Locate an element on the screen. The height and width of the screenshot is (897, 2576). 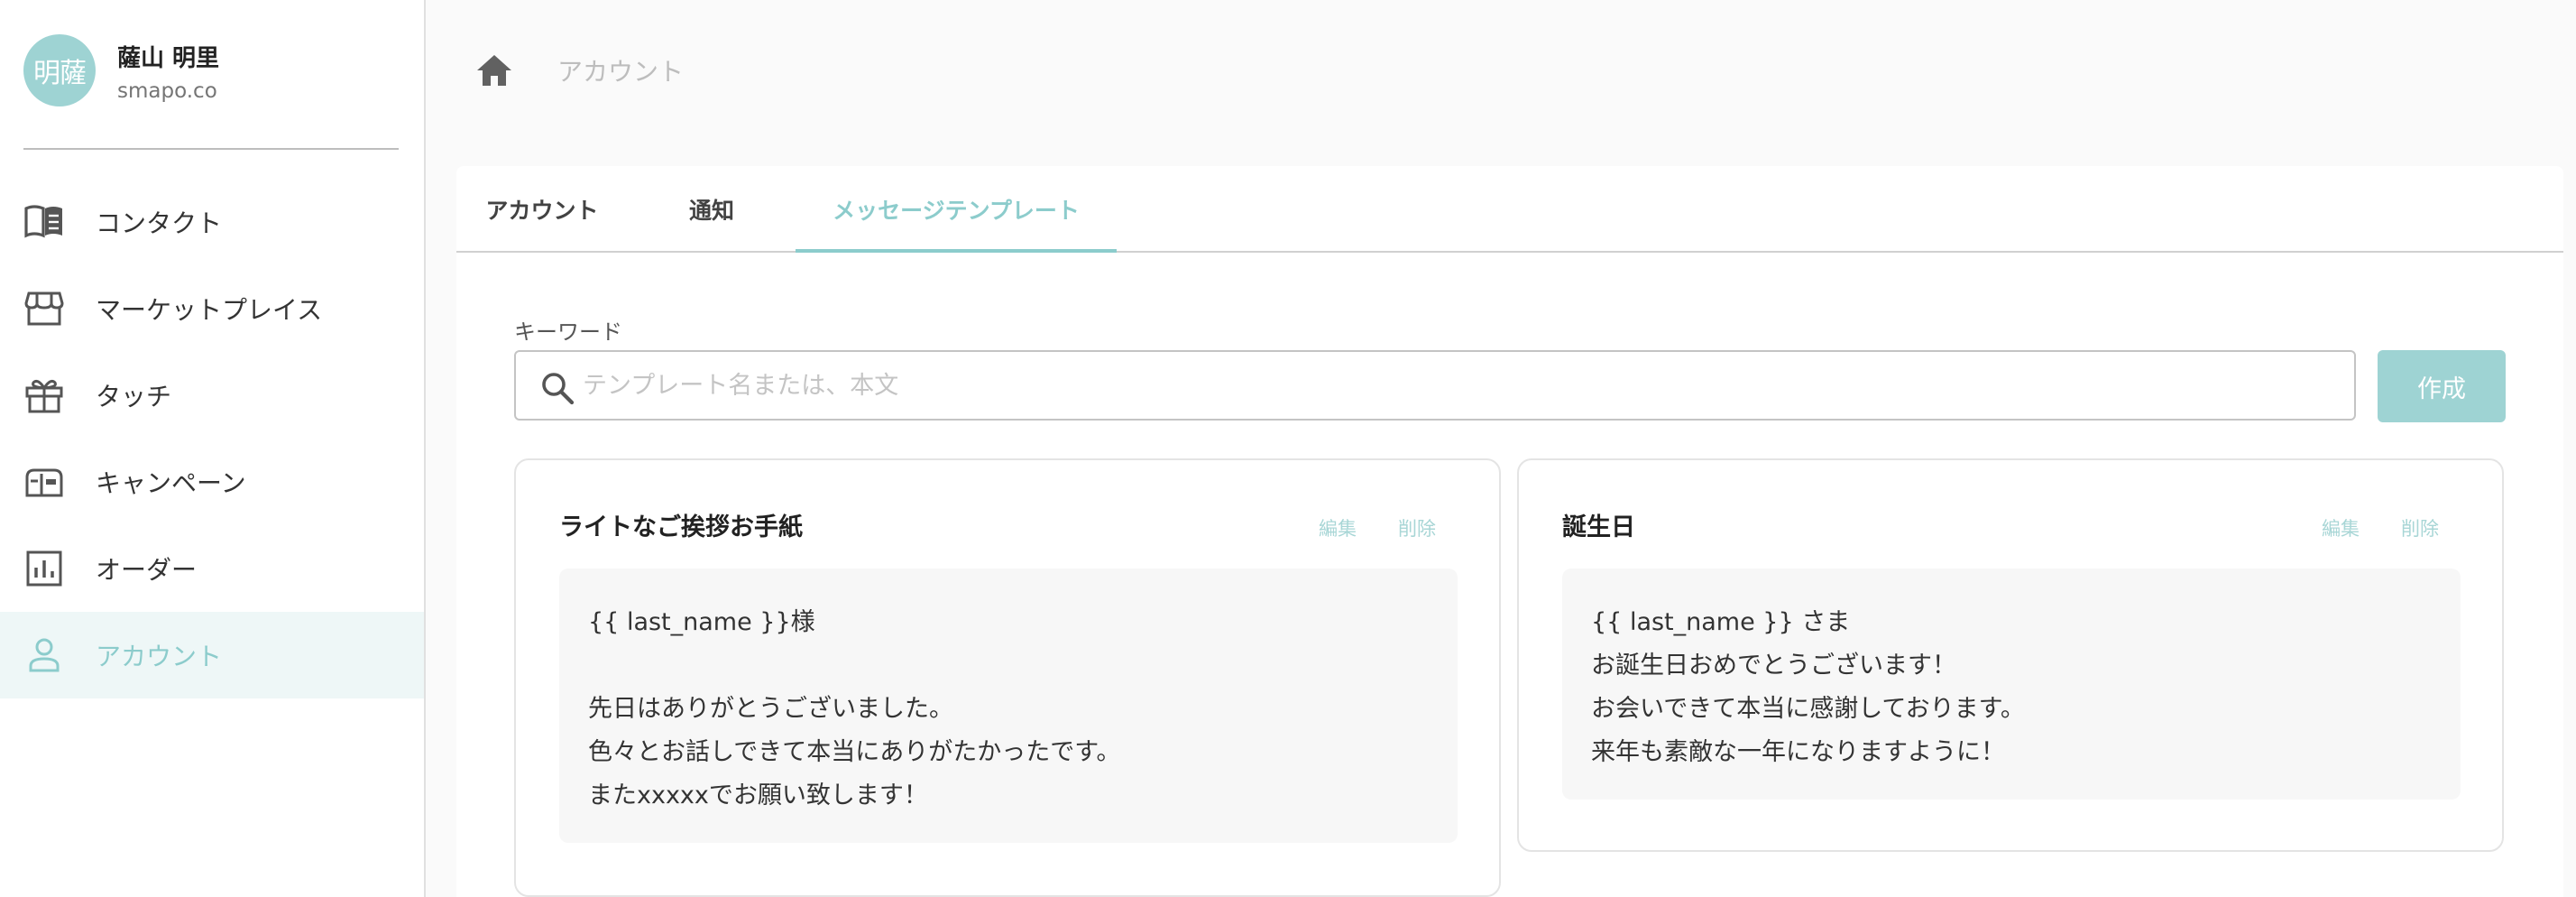
template-body-line: またxxxxxでお願い致します！ is located at coordinates (758, 795).